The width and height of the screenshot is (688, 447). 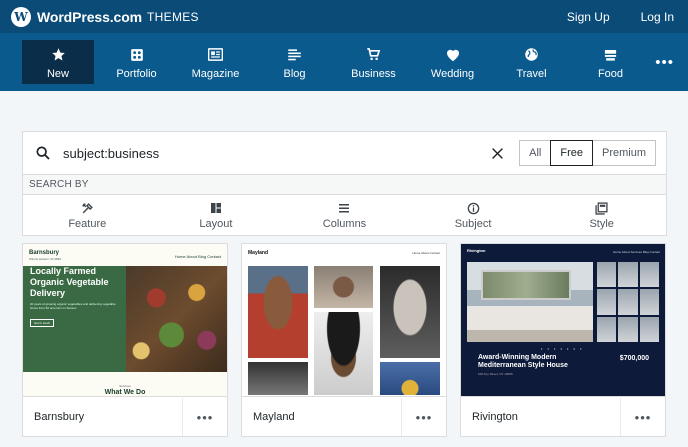 What do you see at coordinates (588, 17) in the screenshot?
I see `sign-up-link: Sign Up` at bounding box center [588, 17].